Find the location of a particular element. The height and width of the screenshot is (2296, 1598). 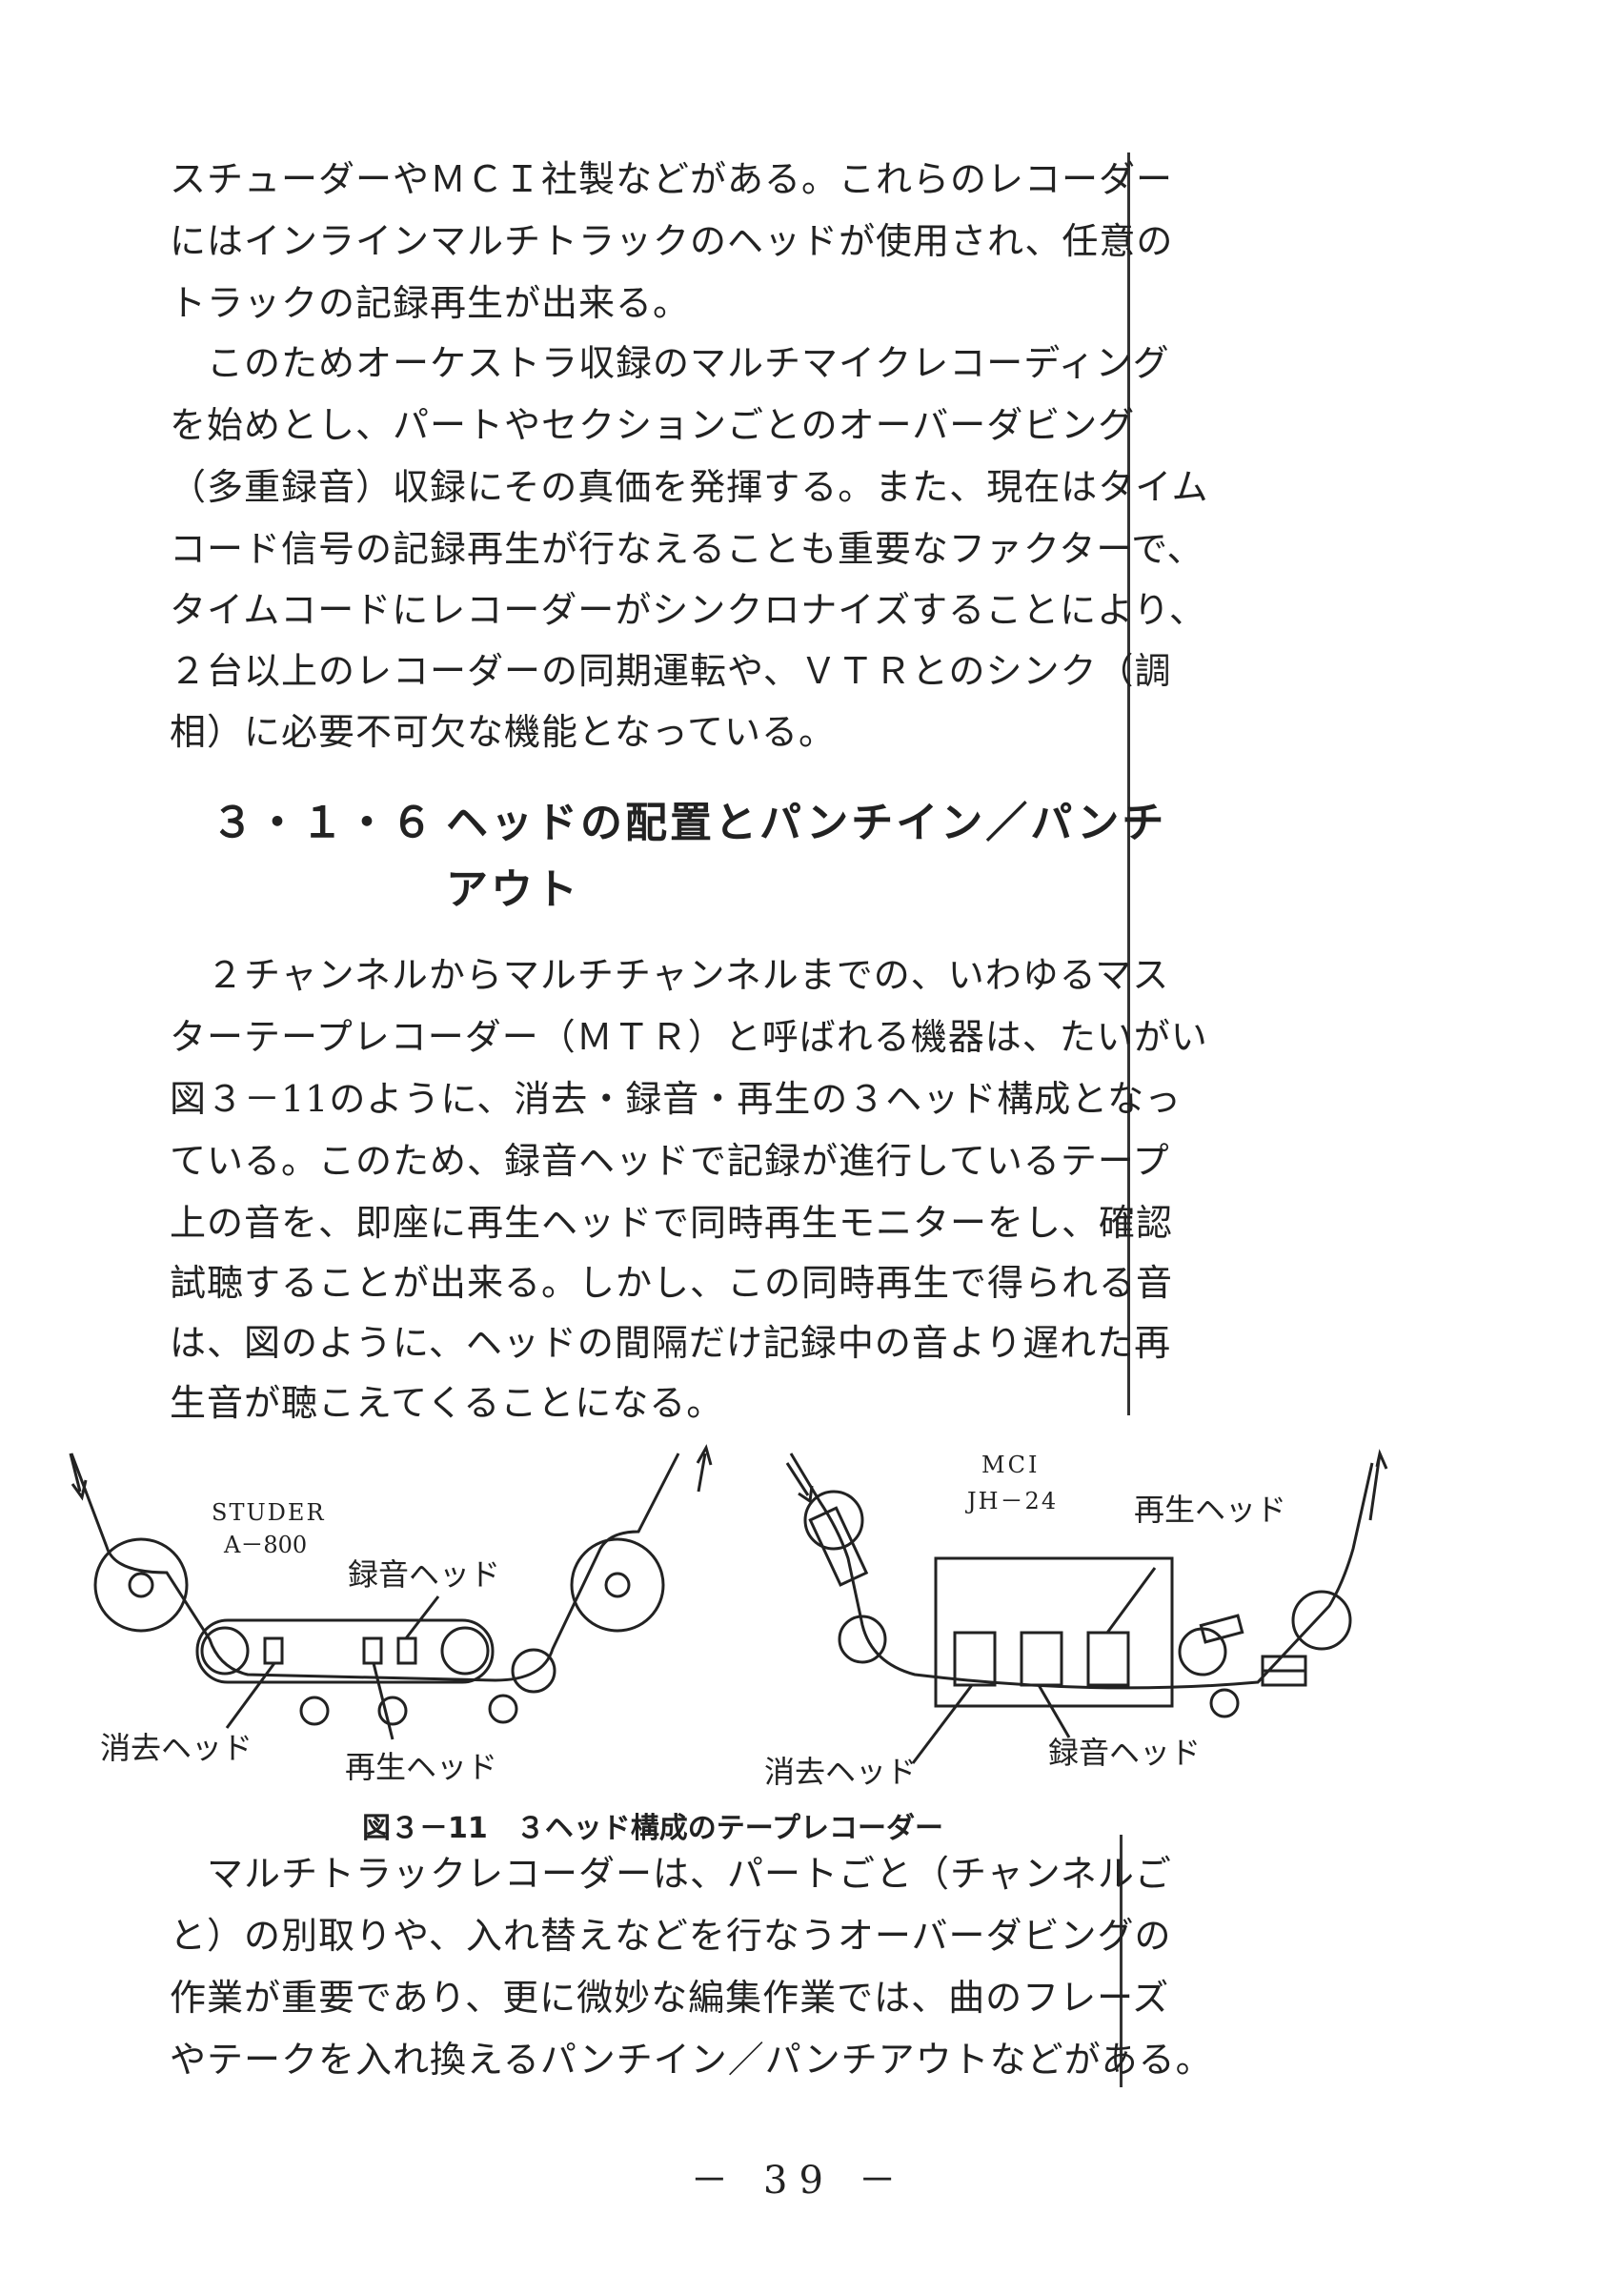

text-line: コード信号の記録再生が行なえることも重要なファクターで、 is located at coordinates (687, 549).